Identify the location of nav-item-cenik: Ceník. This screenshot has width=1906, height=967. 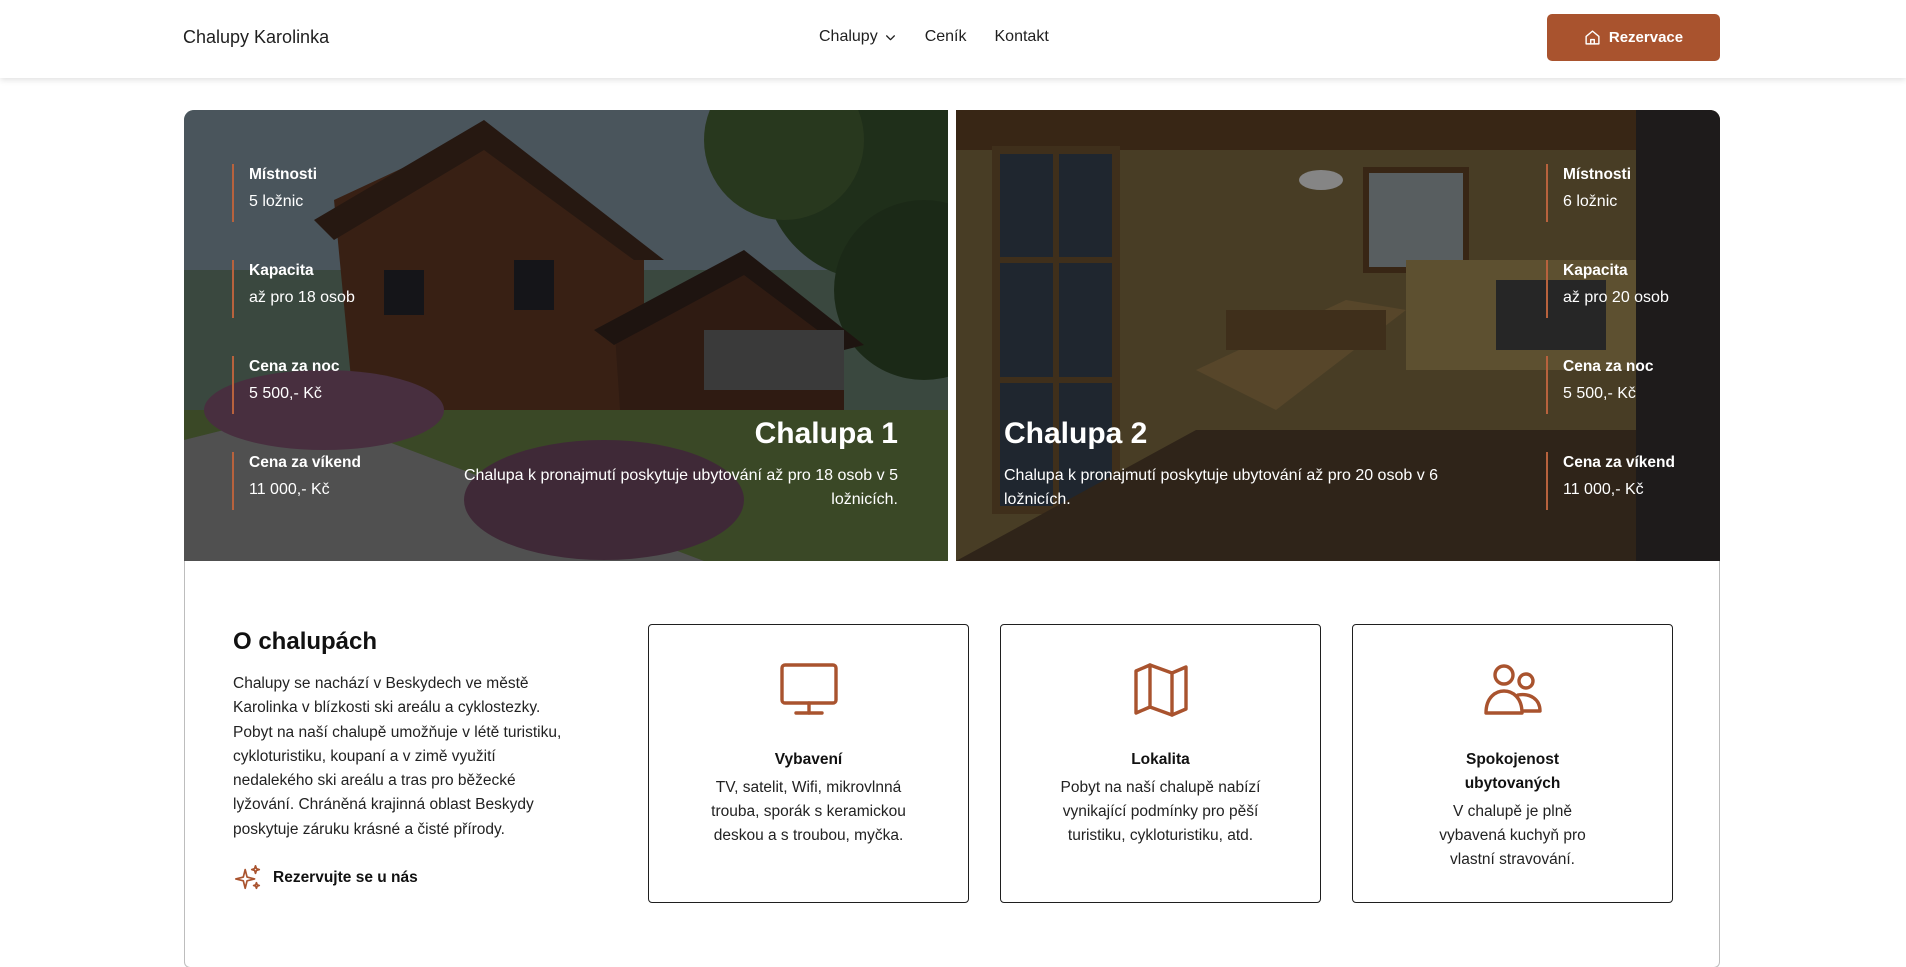
(946, 37).